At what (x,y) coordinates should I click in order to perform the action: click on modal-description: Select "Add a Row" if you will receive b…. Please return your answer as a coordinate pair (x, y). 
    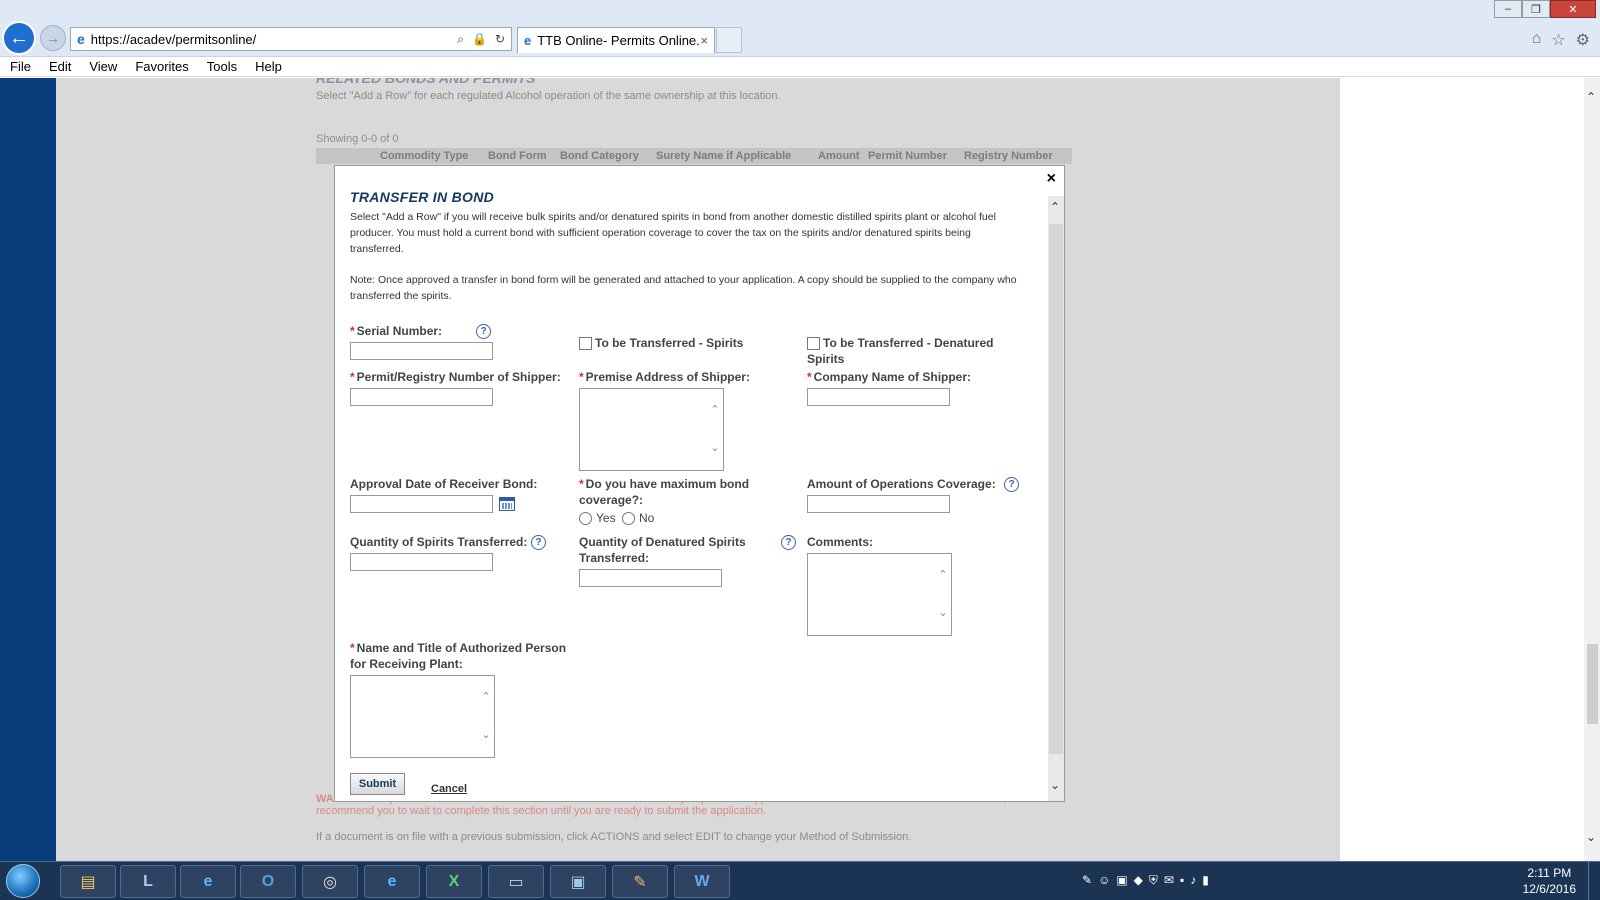
    Looking at the image, I should click on (673, 233).